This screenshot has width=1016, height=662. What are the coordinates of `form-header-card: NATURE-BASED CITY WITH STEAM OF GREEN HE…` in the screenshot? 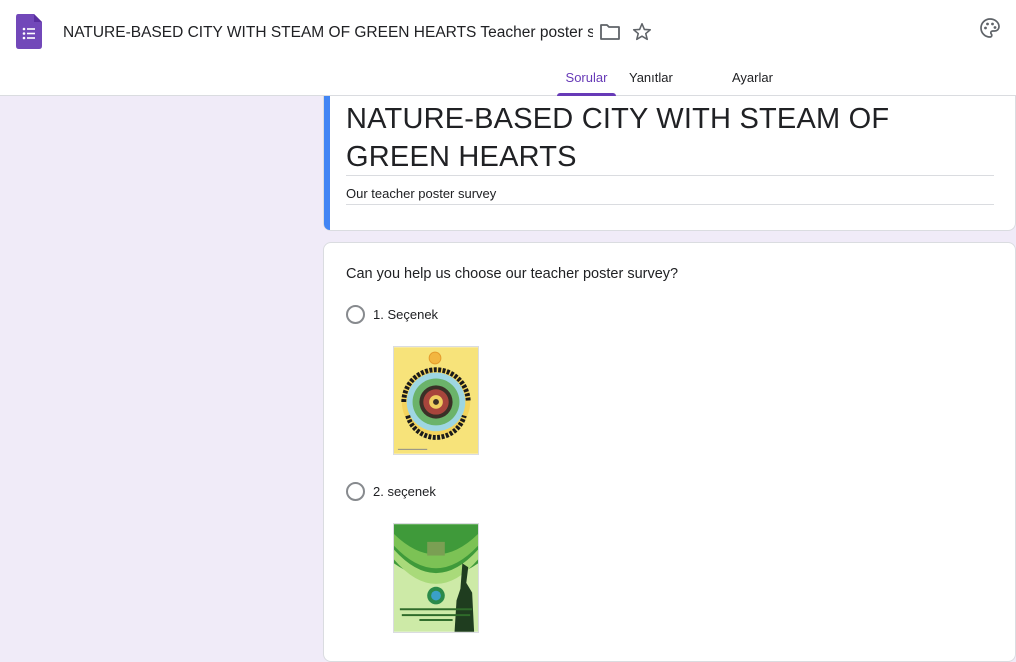 It's located at (669, 163).